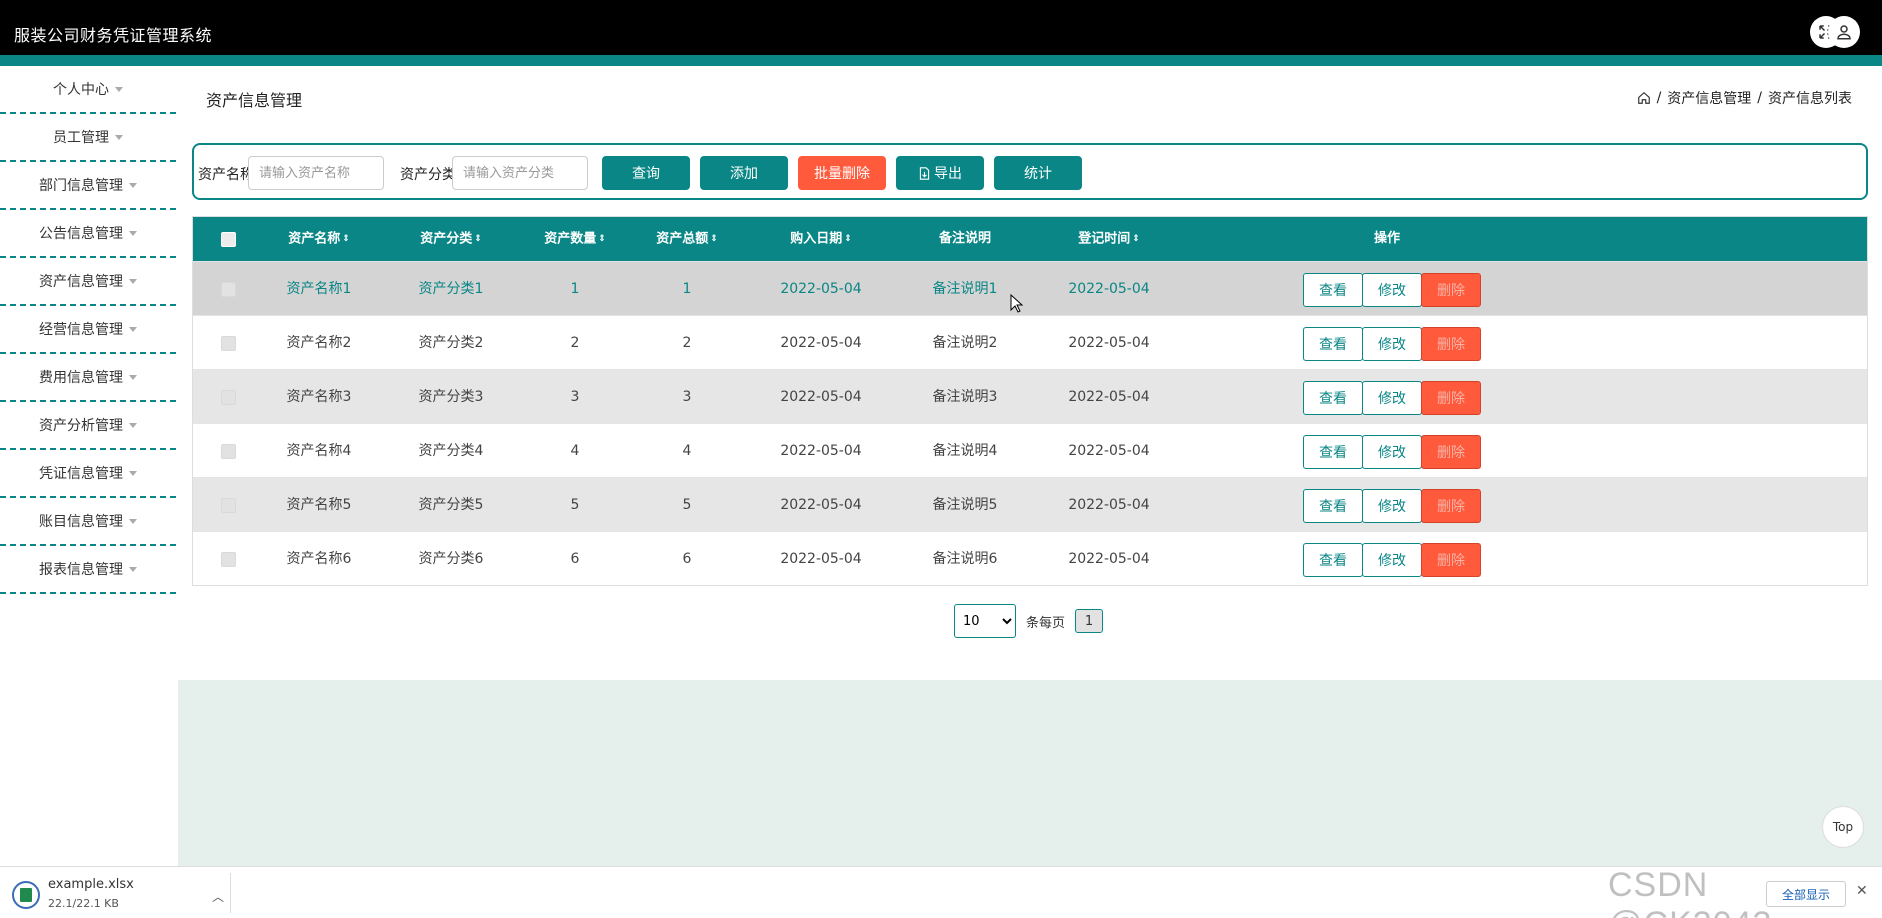 The image size is (1882, 918). Describe the element at coordinates (687, 343) in the screenshot. I see `table-cell: 2` at that location.